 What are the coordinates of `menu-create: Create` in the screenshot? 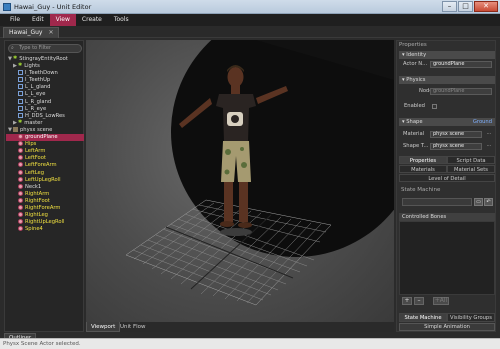 It's located at (92, 20).